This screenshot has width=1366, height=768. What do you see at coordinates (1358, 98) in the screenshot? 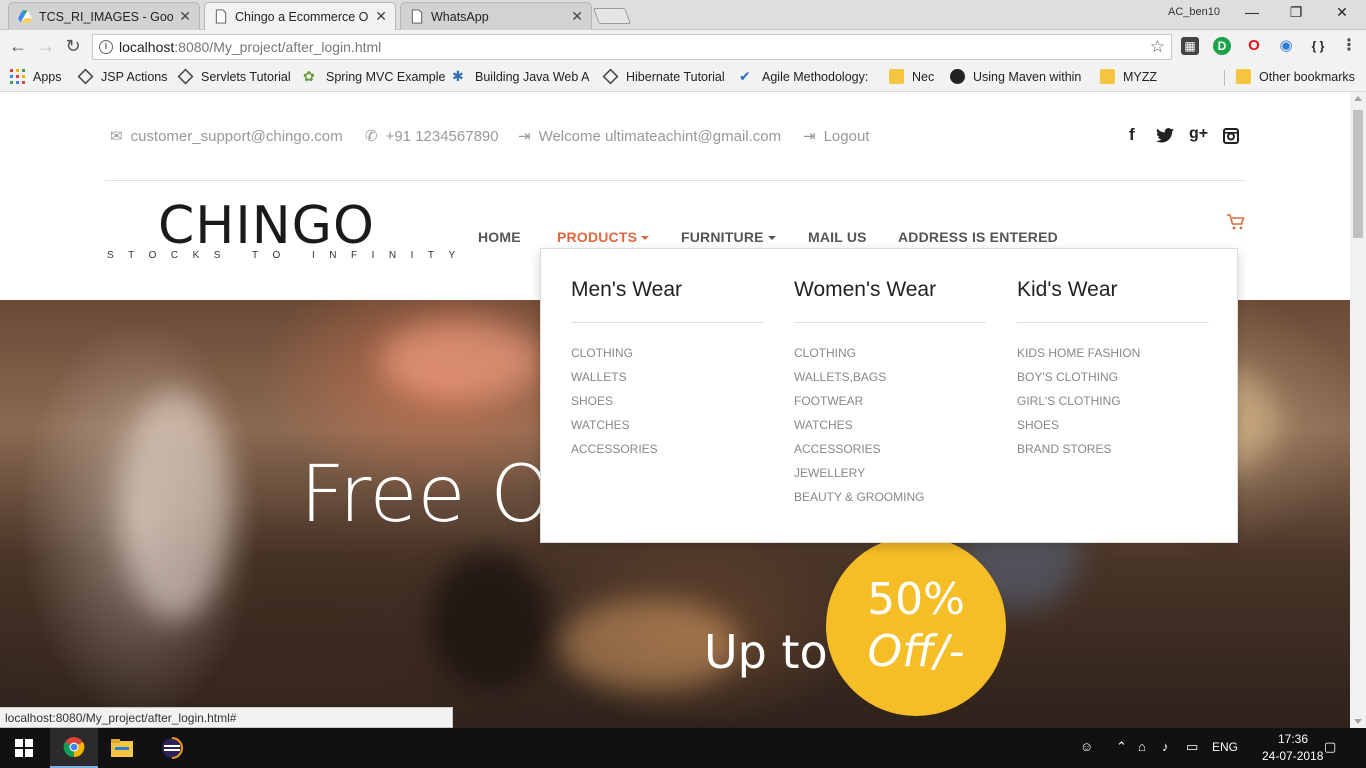
I see `scroll-up-icon` at bounding box center [1358, 98].